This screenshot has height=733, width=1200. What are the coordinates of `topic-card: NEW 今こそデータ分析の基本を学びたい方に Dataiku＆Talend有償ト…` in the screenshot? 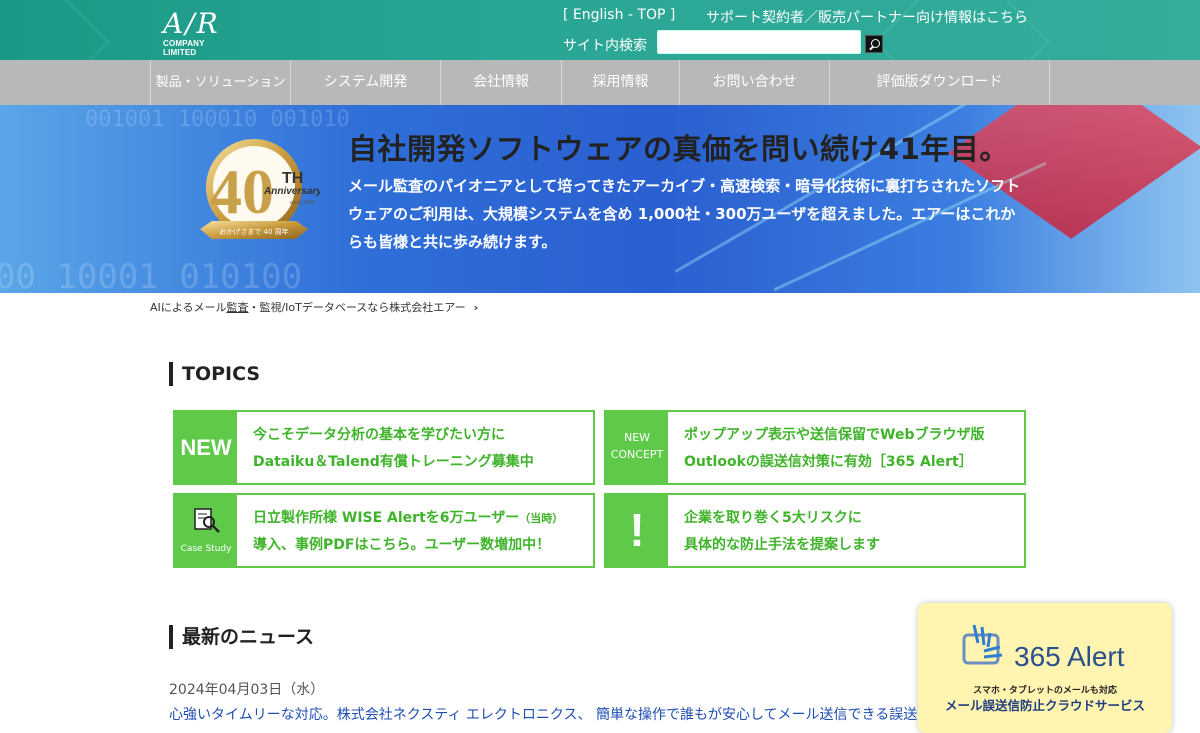 It's located at (384, 447).